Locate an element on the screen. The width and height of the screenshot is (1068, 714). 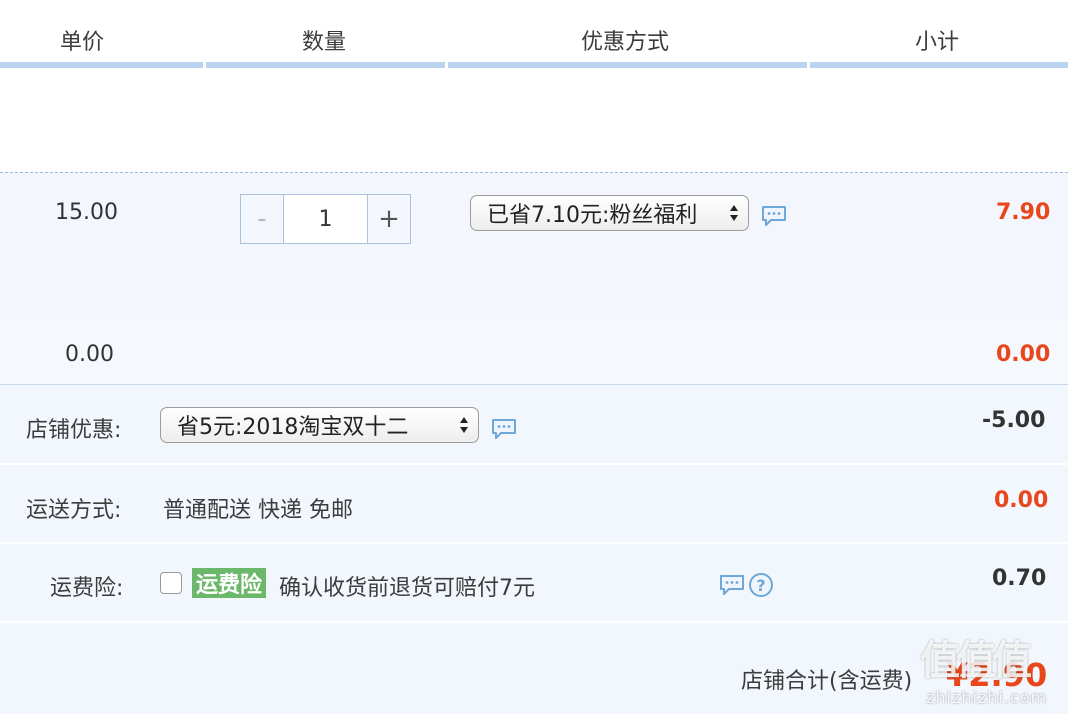
increase-quantity-button: + is located at coordinates (388, 219).